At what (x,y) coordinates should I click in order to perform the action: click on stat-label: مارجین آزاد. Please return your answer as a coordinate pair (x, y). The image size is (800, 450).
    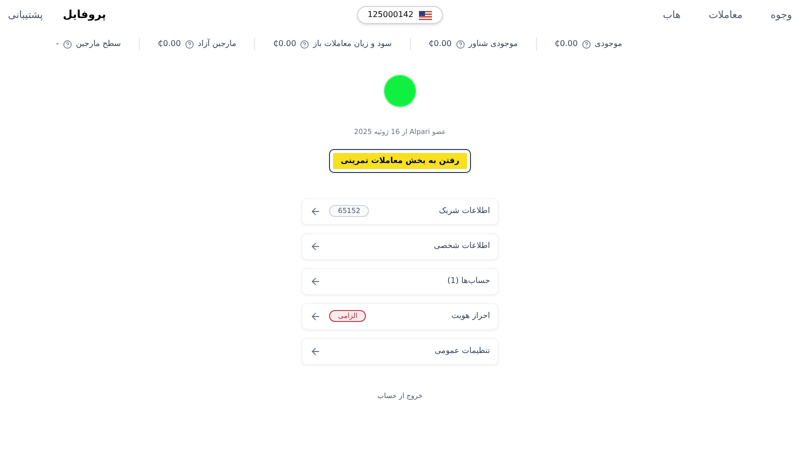
    Looking at the image, I should click on (217, 44).